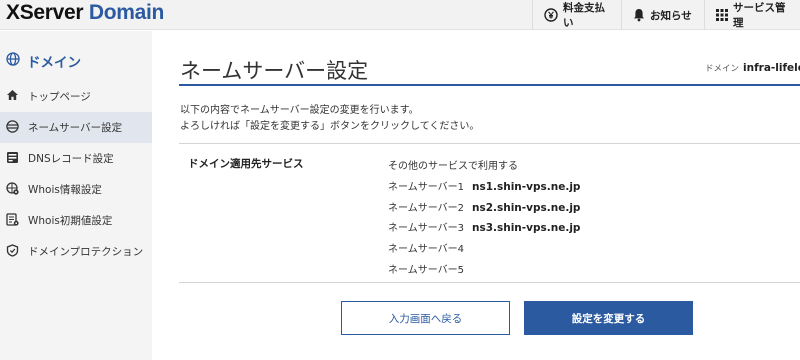 Image resolution: width=800 pixels, height=360 pixels. I want to click on sidebar-item-domain-protection: ドメインプロテクション, so click(76, 251).